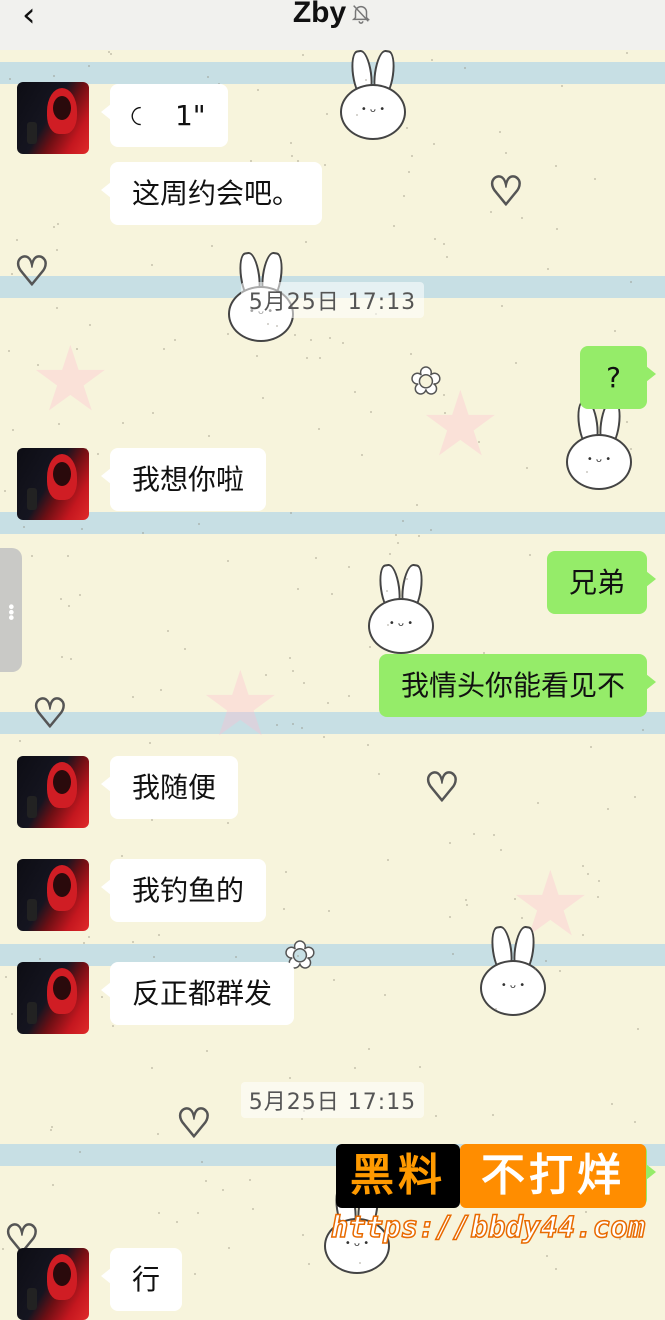 The image size is (665, 1320). I want to click on message-bubble-in: 这周约会吧。, so click(211, 193).